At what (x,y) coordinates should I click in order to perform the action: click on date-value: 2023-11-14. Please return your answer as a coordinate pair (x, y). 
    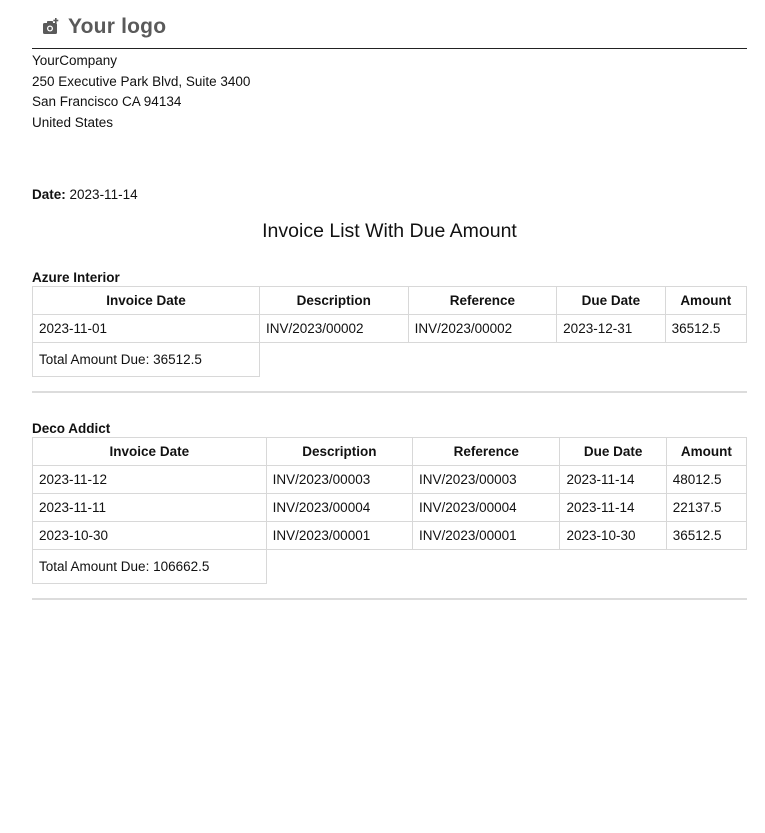
    Looking at the image, I should click on (103, 194).